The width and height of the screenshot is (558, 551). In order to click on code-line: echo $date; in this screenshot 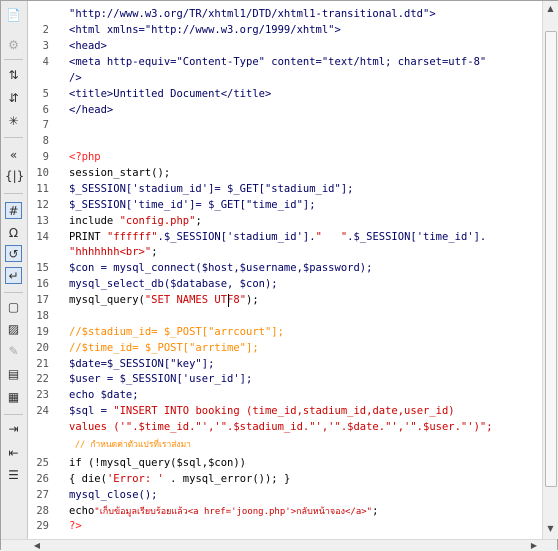, I will do `click(104, 395)`.